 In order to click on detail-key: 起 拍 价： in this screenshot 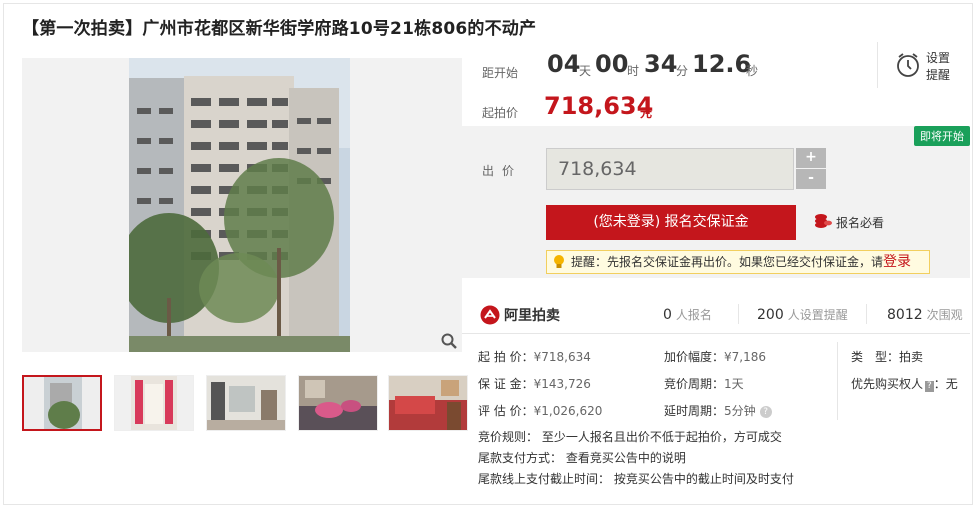, I will do `click(506, 357)`.